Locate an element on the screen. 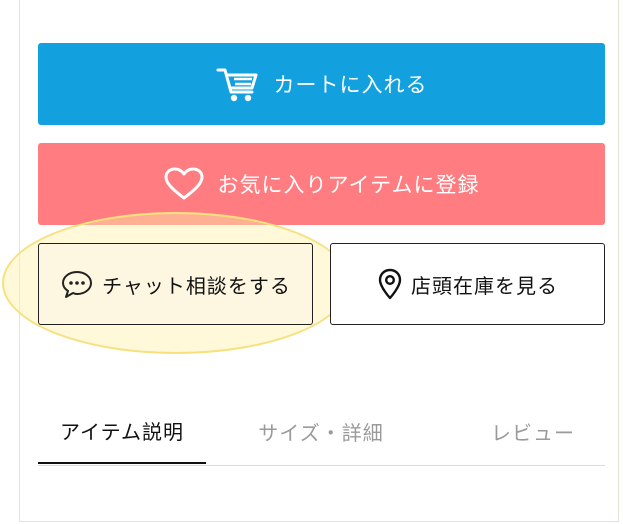  add-to-favorites-label: お気に入りアイテムに登録 is located at coordinates (348, 185).